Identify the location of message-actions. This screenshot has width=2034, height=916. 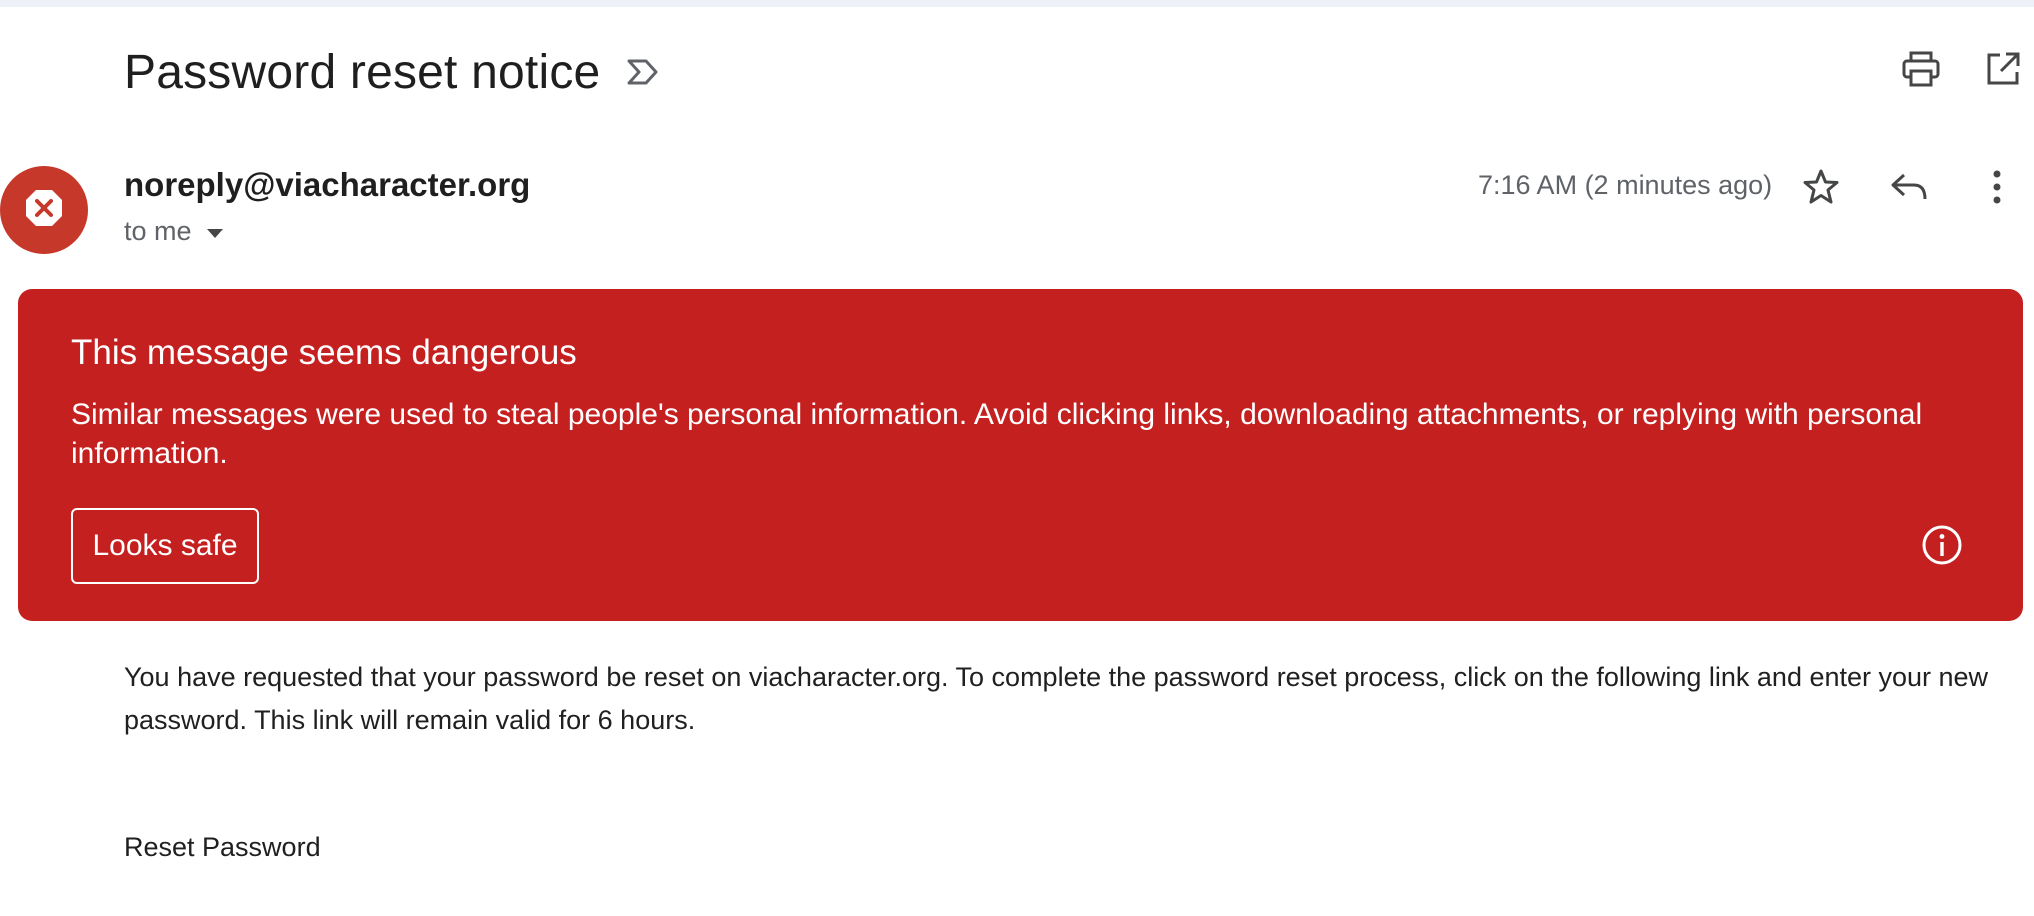
(1909, 187).